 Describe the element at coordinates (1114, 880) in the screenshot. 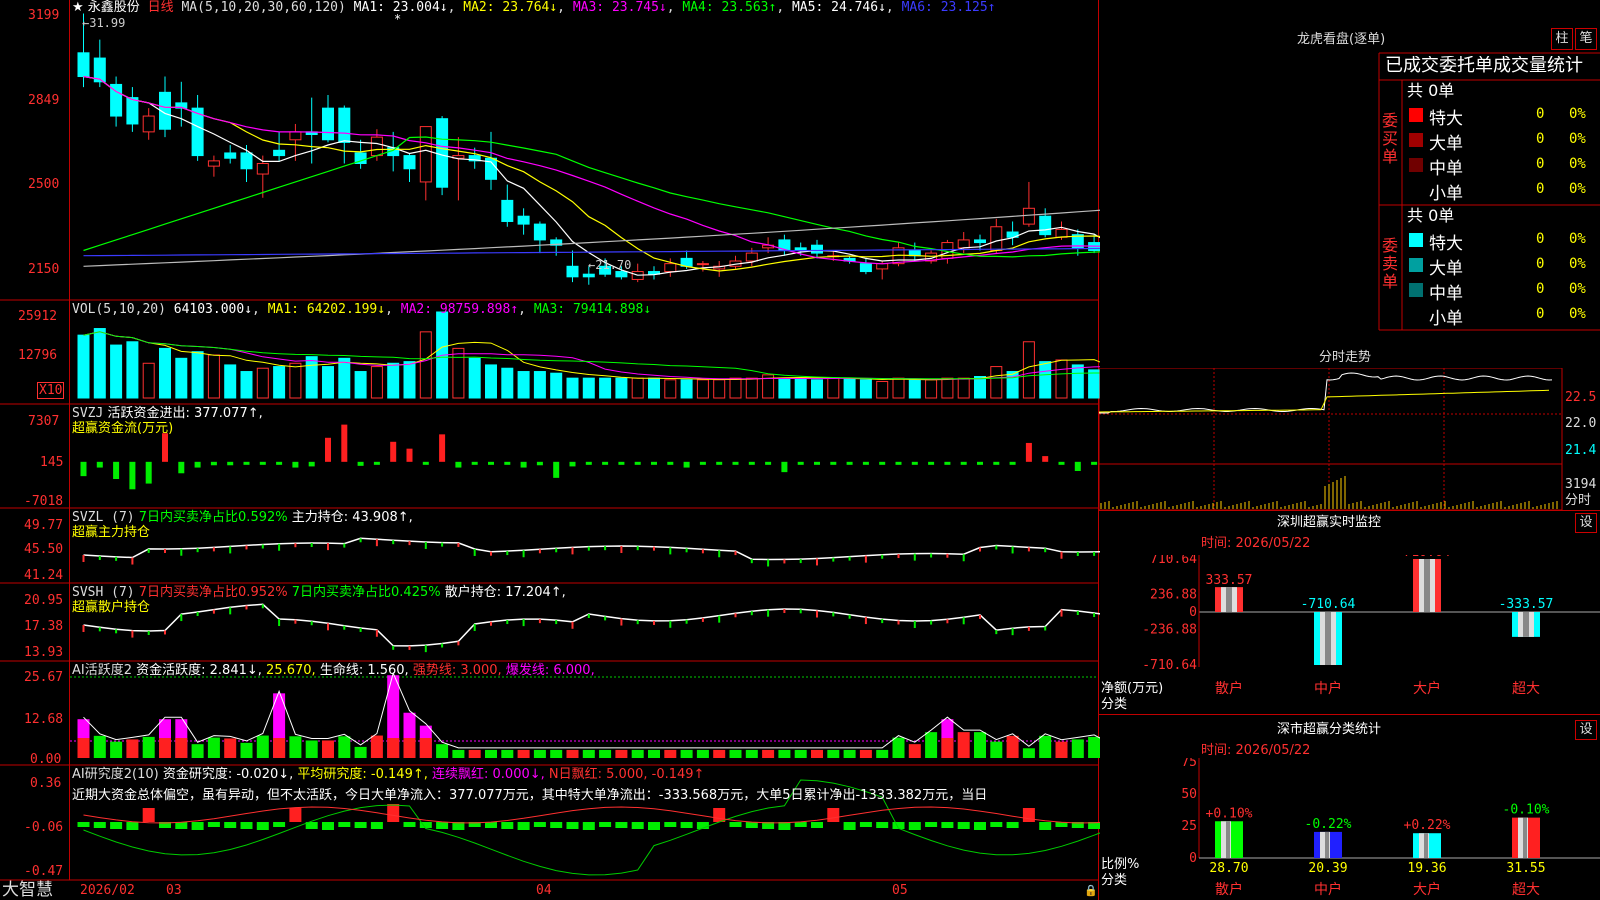

I see `classify-x-unit: 分类` at that location.